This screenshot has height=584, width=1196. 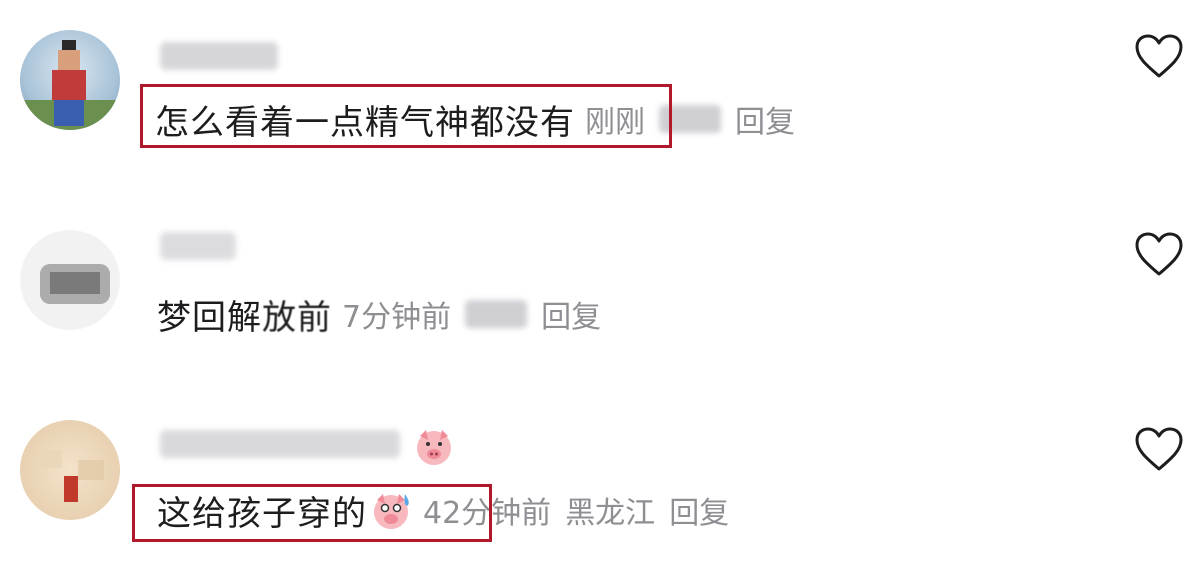 I want to click on comment-row: 梦回解 放前 7分钟前 回复, so click(x=386, y=314).